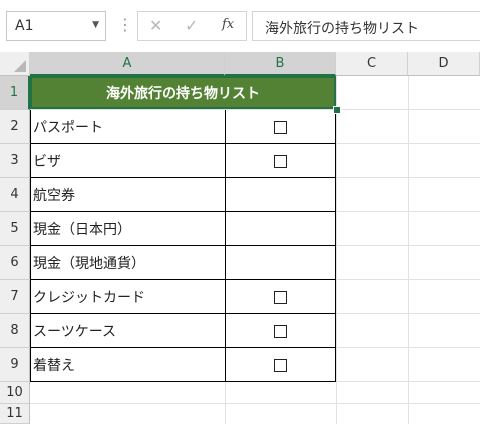 This screenshot has width=480, height=424. What do you see at coordinates (280, 195) in the screenshot?
I see `cell-b4` at bounding box center [280, 195].